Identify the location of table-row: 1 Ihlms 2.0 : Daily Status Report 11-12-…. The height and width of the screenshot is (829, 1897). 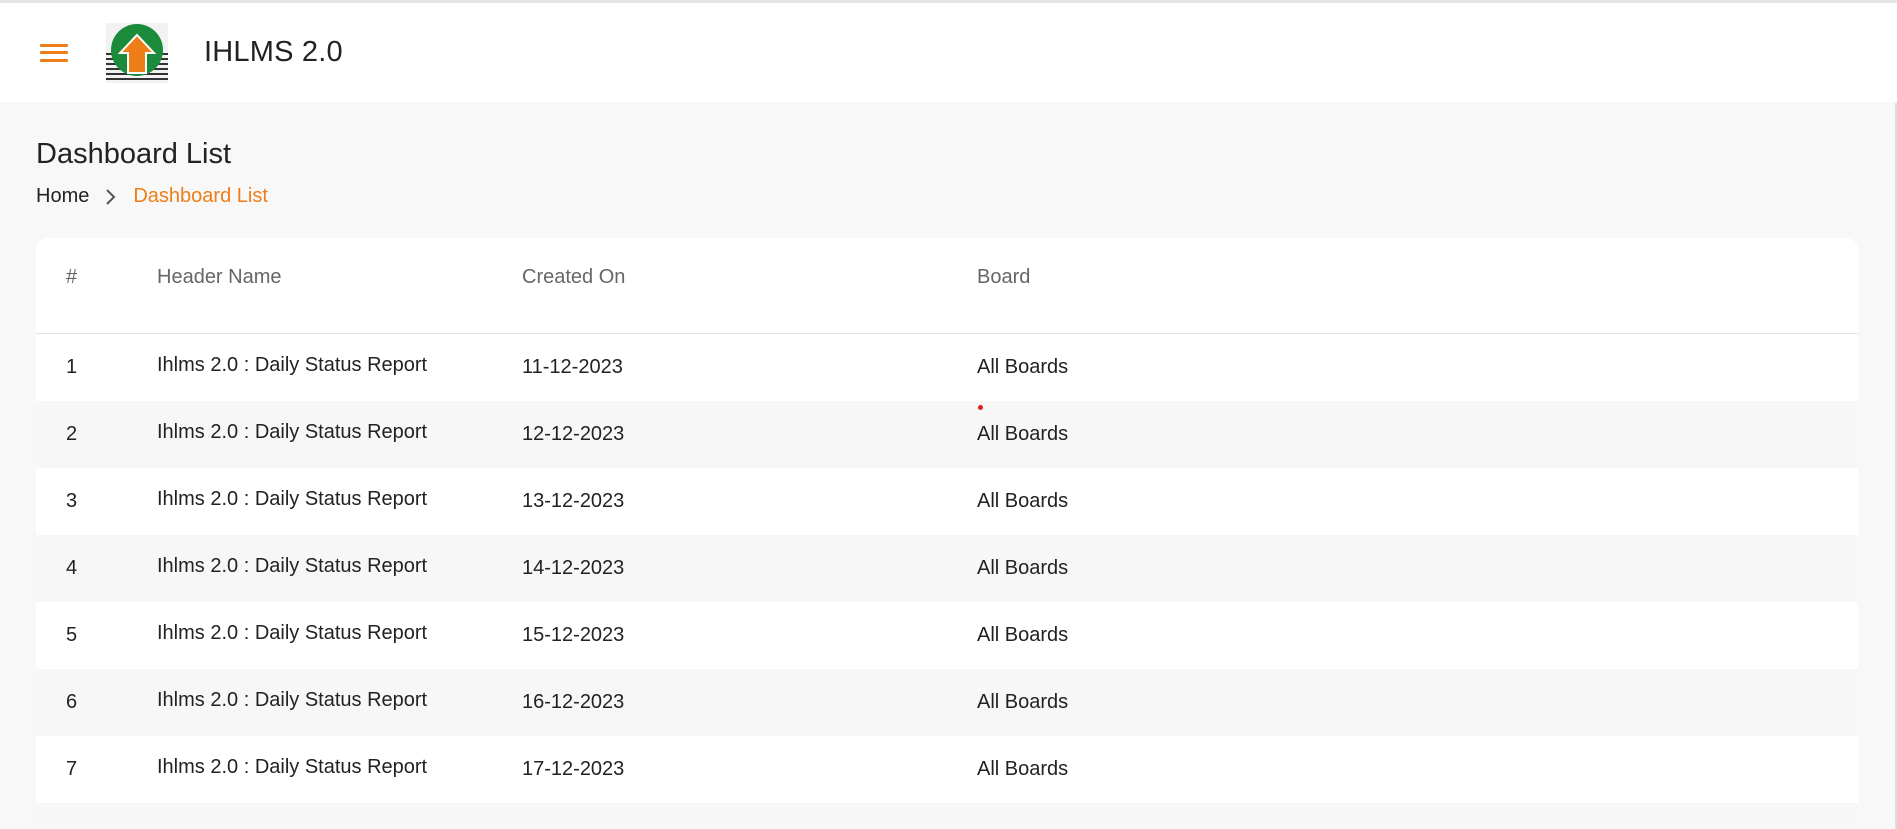
(947, 367).